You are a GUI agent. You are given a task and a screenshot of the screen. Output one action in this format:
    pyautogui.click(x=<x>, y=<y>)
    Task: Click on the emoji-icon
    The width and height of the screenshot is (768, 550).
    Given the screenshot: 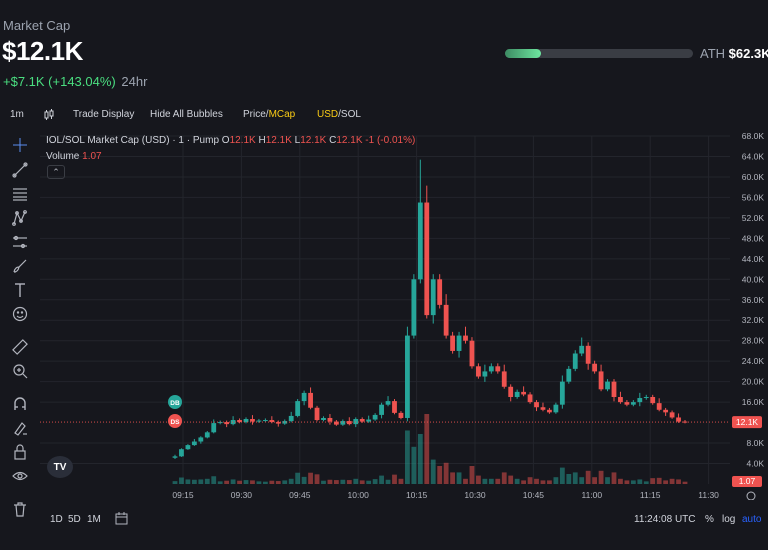 What is the action you would take?
    pyautogui.click(x=20, y=314)
    